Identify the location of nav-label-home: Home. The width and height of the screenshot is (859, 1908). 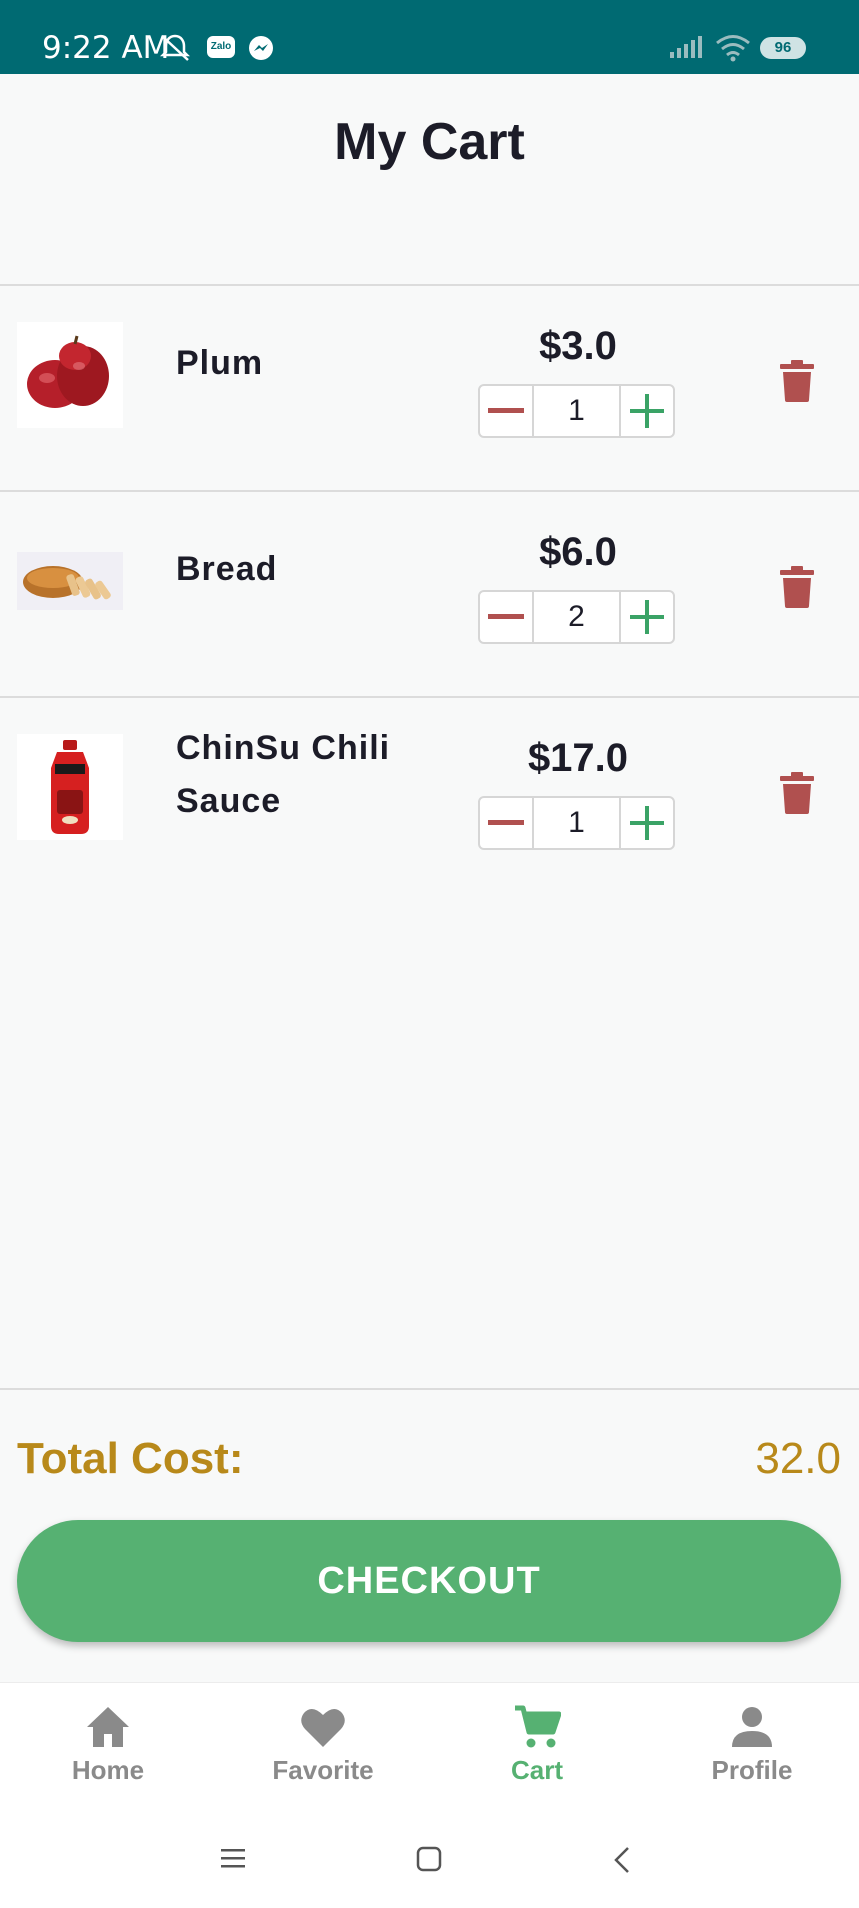
(108, 1770).